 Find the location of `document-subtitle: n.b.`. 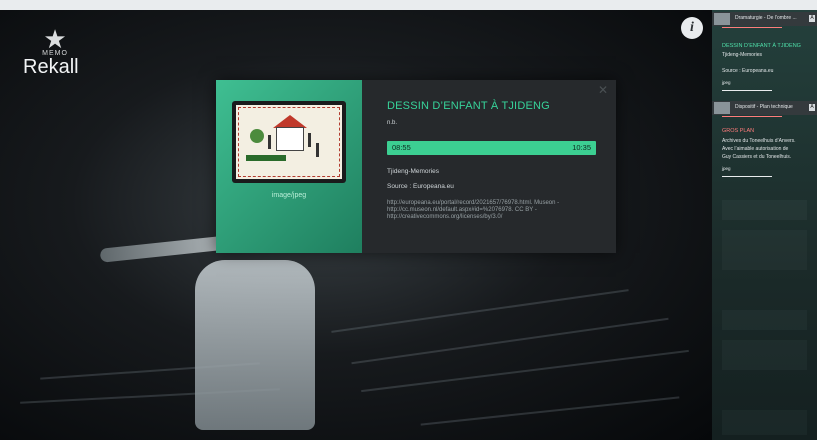

document-subtitle: n.b. is located at coordinates (392, 123).